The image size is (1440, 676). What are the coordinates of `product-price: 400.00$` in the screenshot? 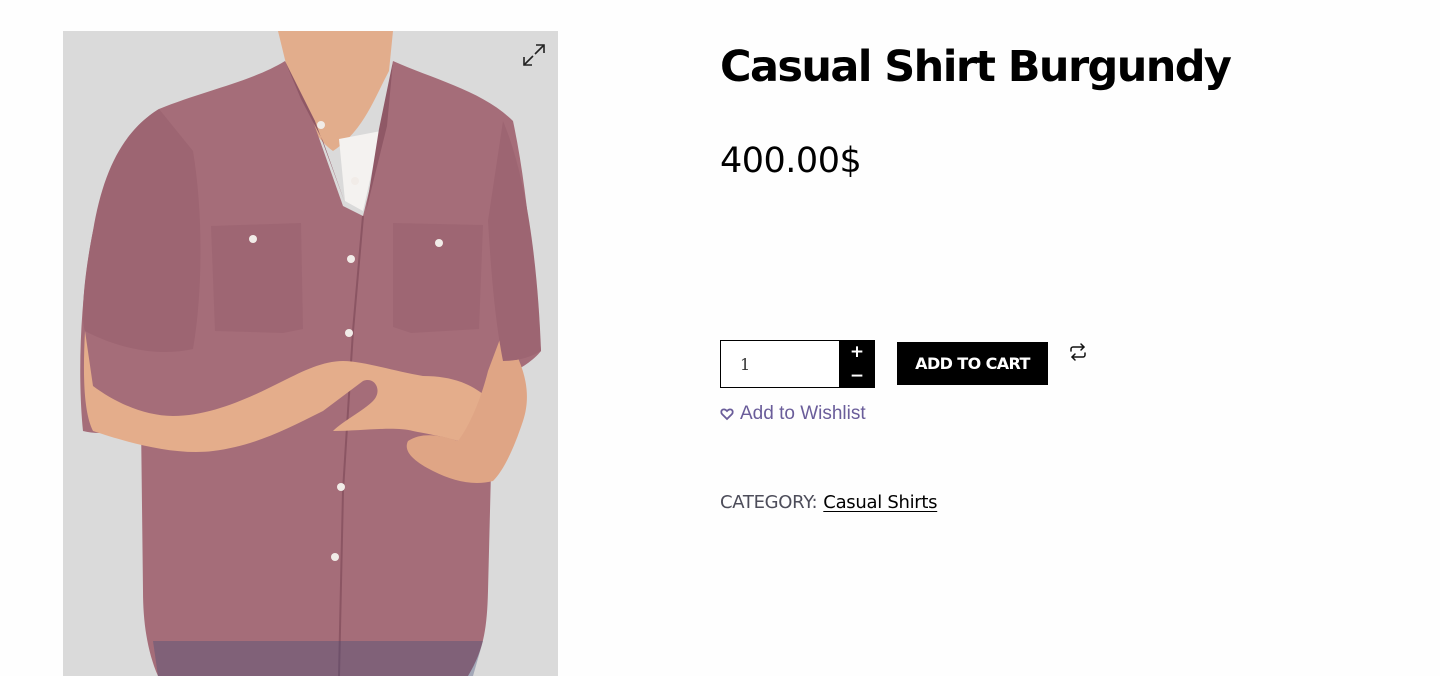 It's located at (791, 161).